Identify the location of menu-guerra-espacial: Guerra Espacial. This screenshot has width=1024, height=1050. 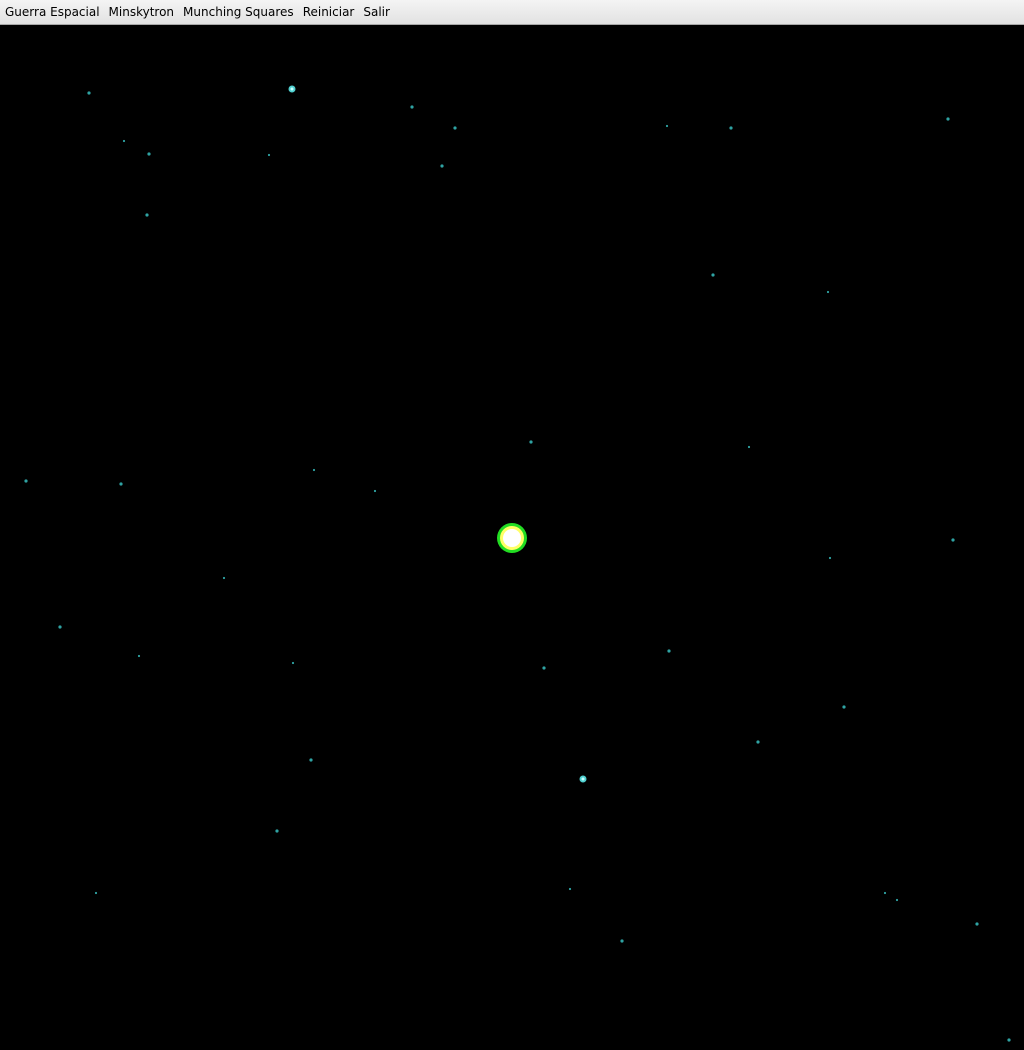
(52, 12).